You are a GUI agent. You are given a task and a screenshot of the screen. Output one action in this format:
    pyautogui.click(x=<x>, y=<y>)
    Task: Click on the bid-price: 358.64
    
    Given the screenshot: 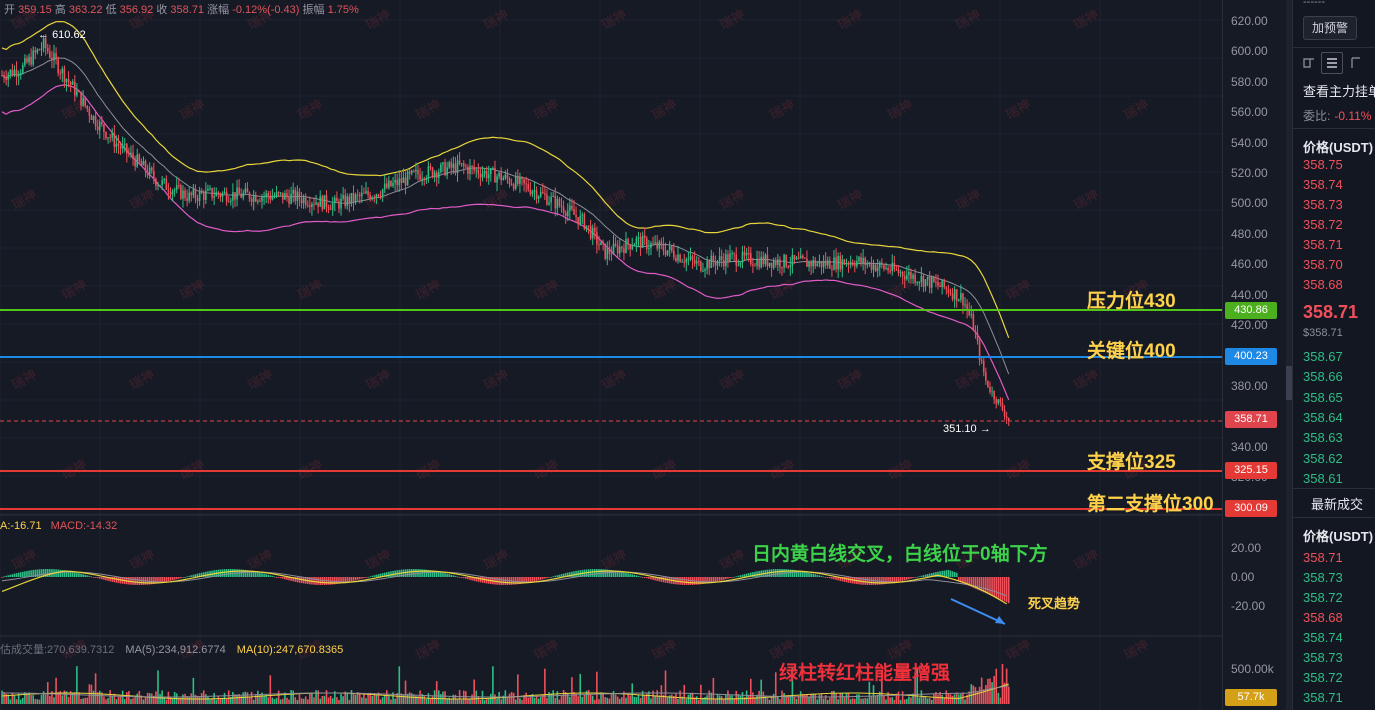 What is the action you would take?
    pyautogui.click(x=1323, y=417)
    